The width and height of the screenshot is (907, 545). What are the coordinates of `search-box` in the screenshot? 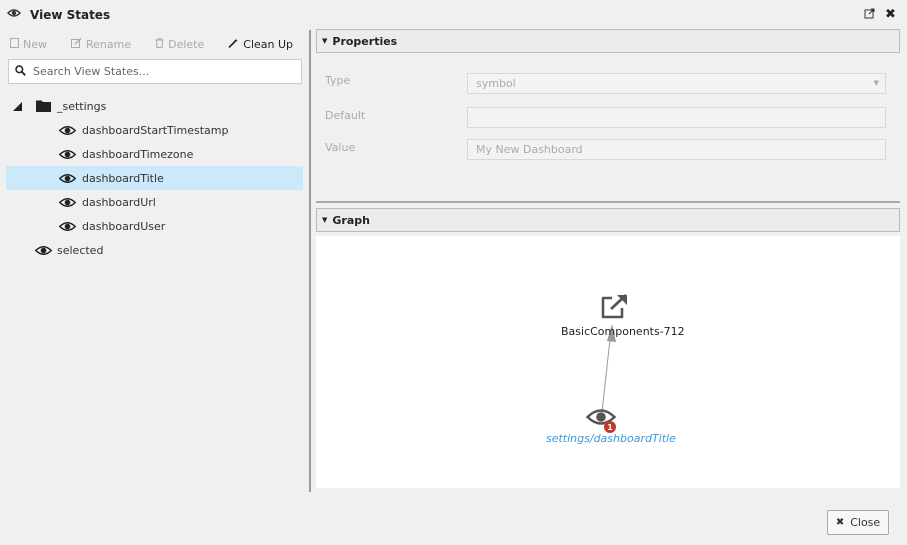 It's located at (155, 71).